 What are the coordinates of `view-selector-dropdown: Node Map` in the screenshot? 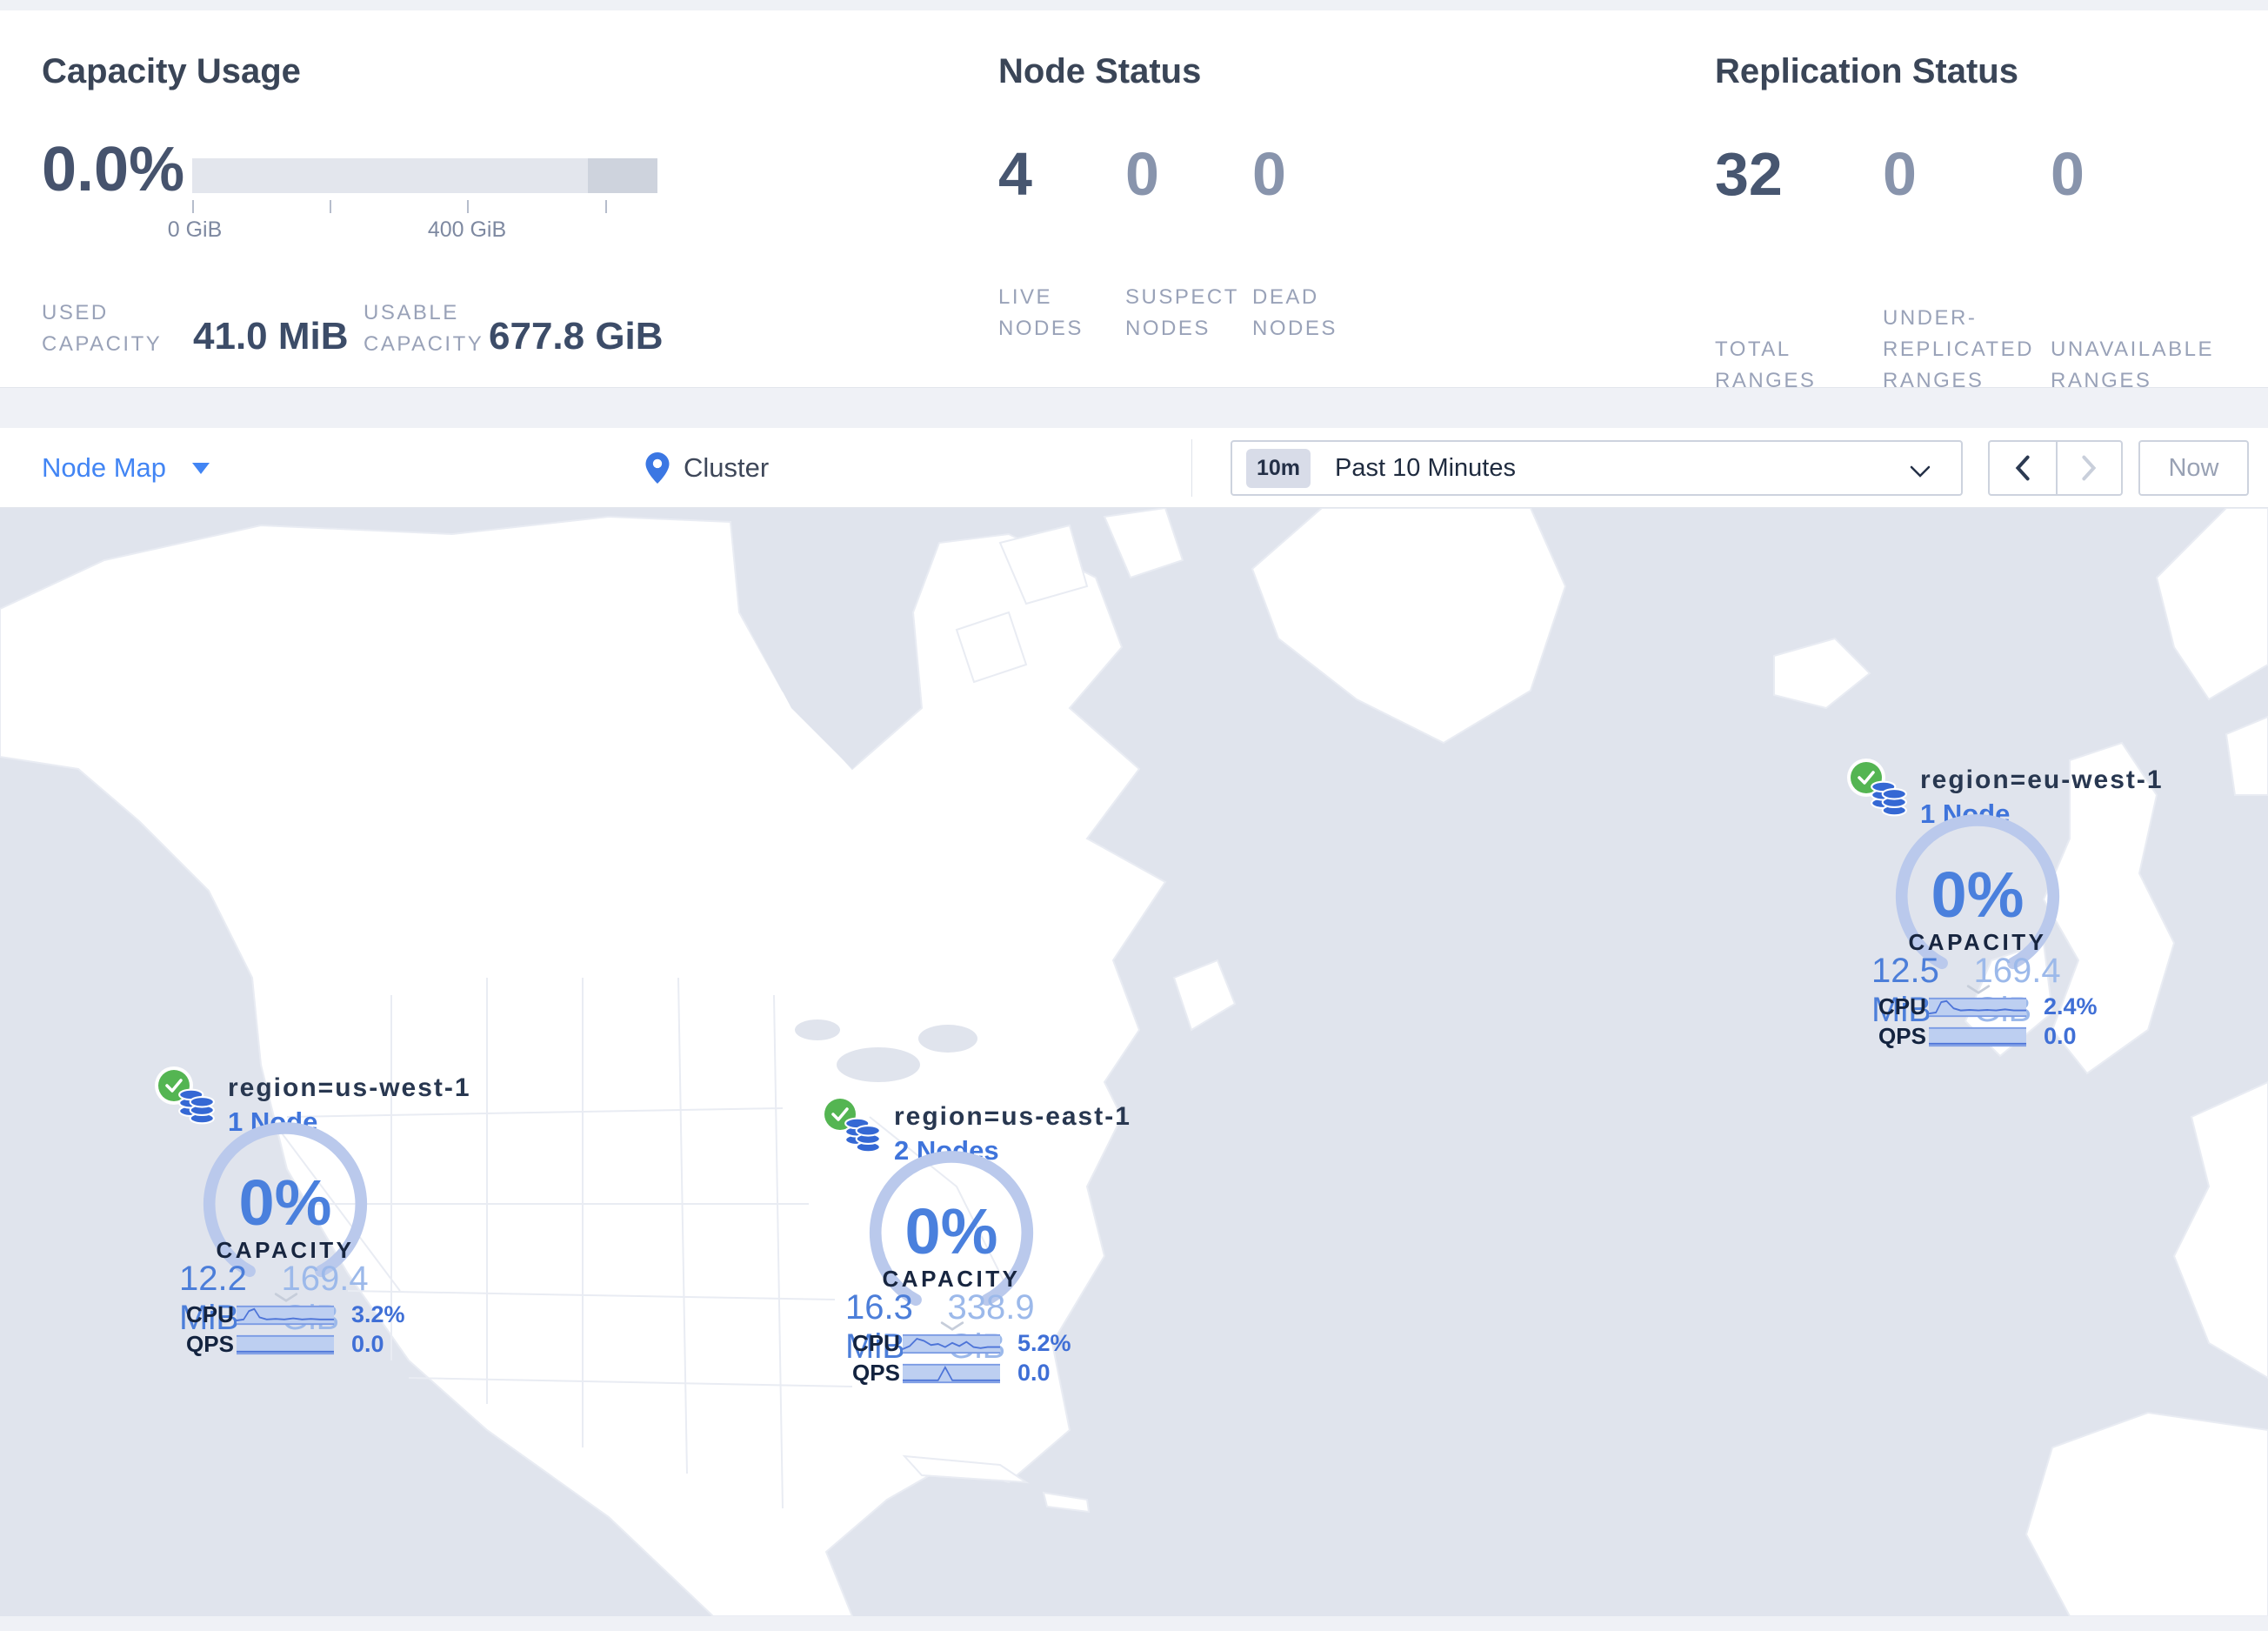 It's located at (126, 468).